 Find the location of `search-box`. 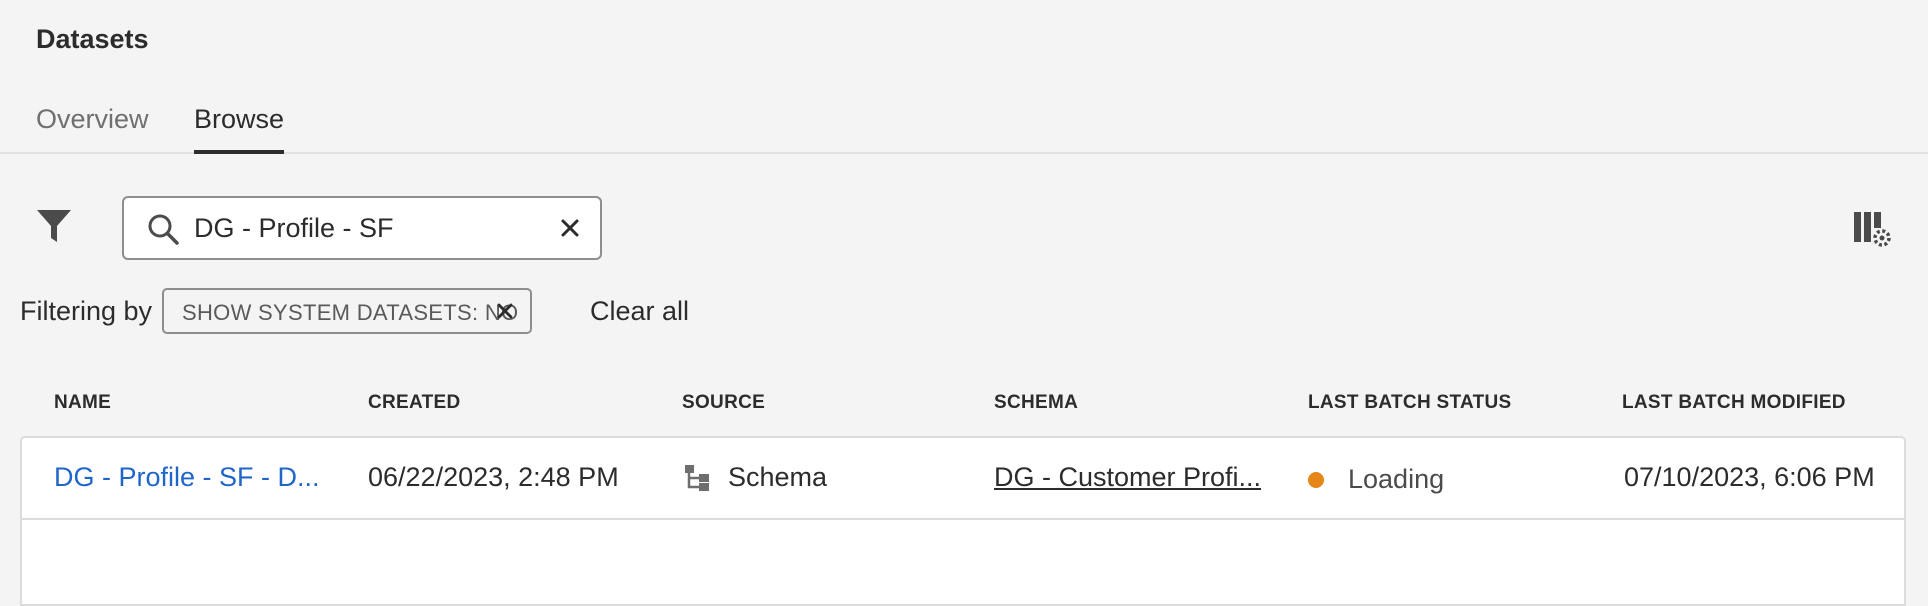

search-box is located at coordinates (362, 228).